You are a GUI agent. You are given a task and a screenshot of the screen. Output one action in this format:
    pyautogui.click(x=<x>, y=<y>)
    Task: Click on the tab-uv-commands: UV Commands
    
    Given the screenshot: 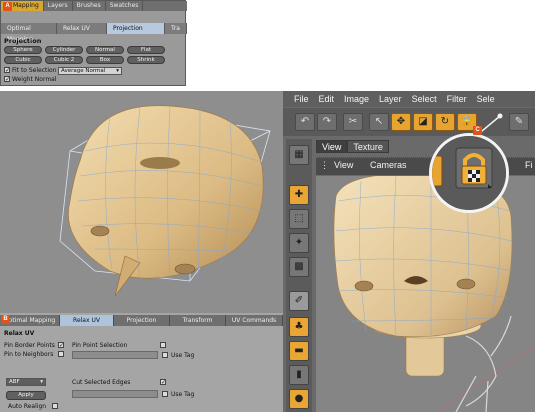 What is the action you would take?
    pyautogui.click(x=254, y=320)
    